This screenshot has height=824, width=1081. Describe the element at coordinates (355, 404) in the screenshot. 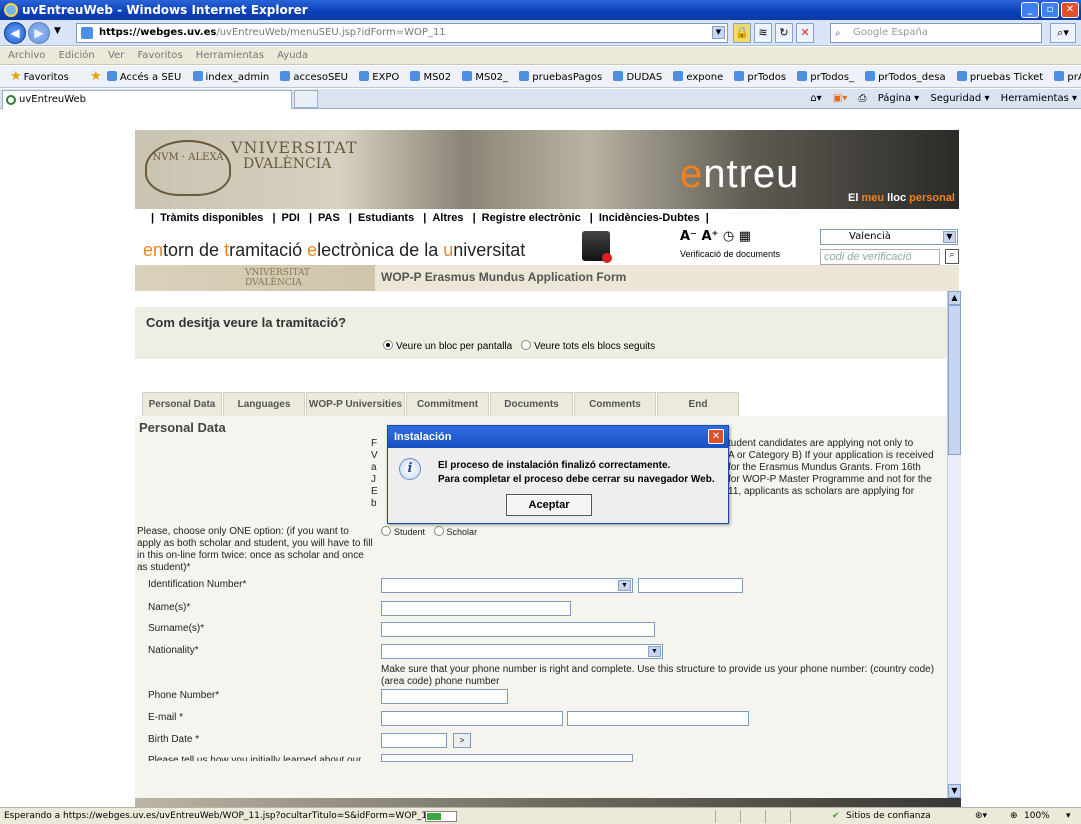

I see `tab-universities: WOP-P Universities` at that location.